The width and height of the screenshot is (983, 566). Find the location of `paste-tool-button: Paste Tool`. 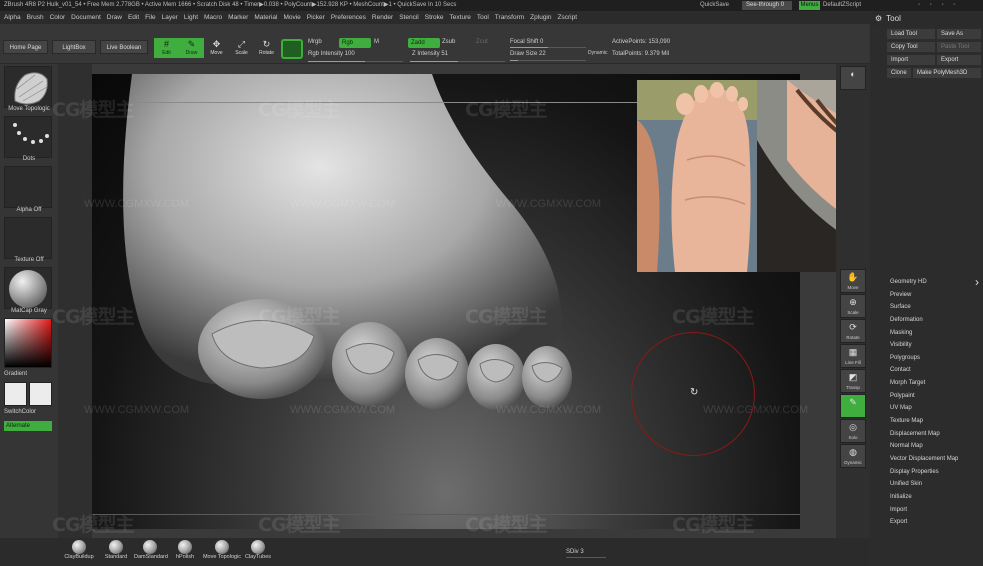

paste-tool-button: Paste Tool is located at coordinates (959, 47).